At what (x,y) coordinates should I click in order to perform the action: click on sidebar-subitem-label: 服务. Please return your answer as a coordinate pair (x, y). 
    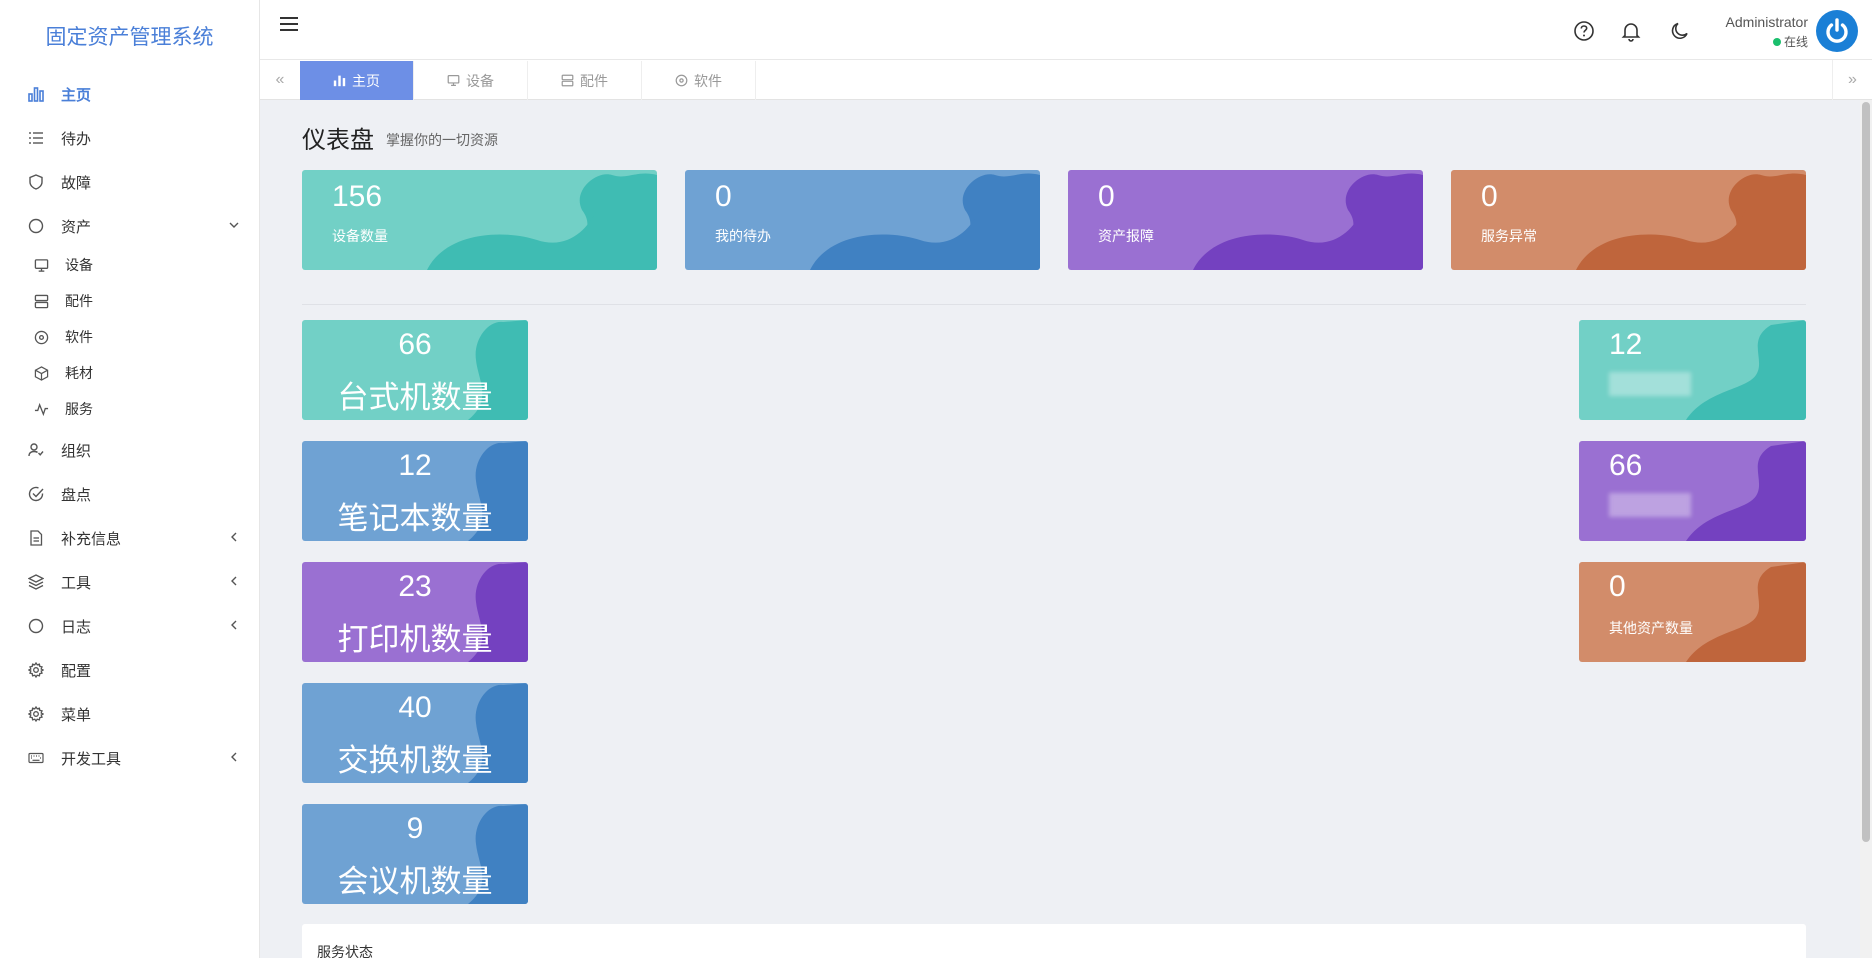
    Looking at the image, I should click on (79, 409).